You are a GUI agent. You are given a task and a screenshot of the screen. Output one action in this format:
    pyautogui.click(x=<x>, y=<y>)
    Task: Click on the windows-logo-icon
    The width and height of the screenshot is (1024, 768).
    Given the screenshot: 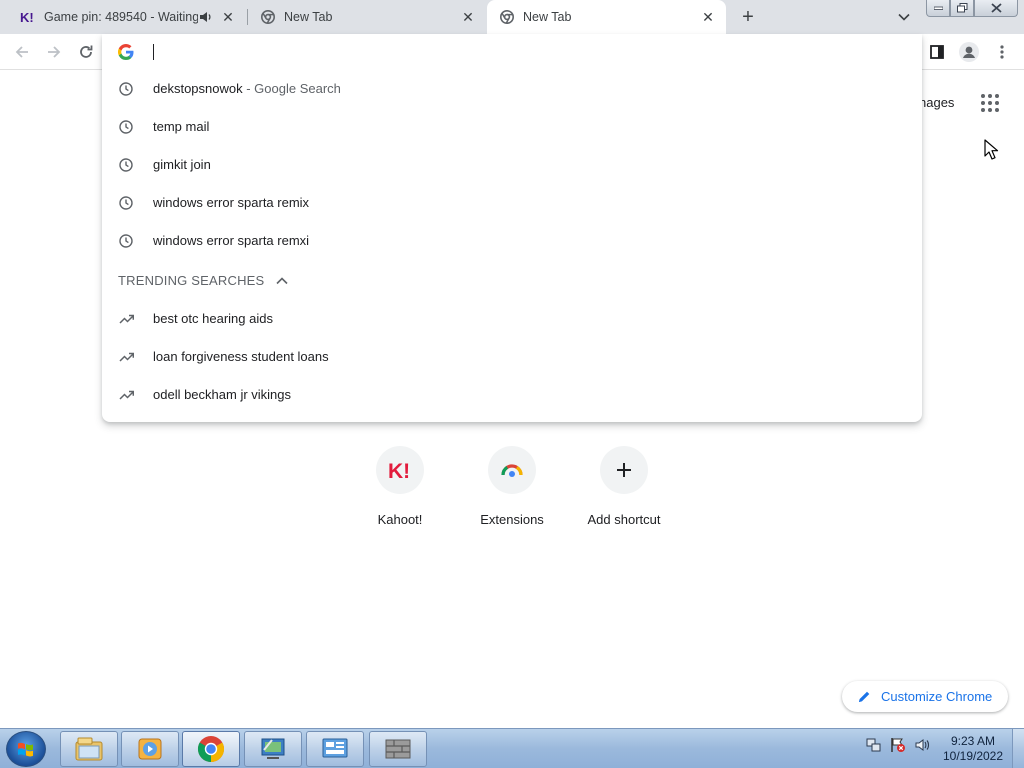 What is the action you would take?
    pyautogui.click(x=25, y=749)
    